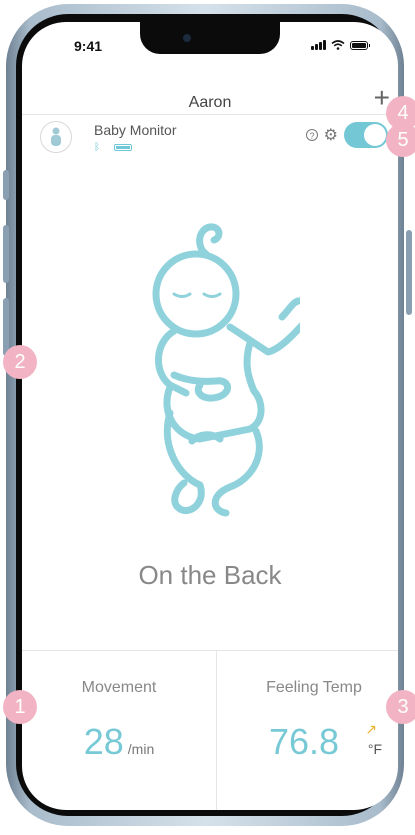 This screenshot has width=415, height=835. Describe the element at coordinates (360, 45) in the screenshot. I see `battery-icon` at that location.